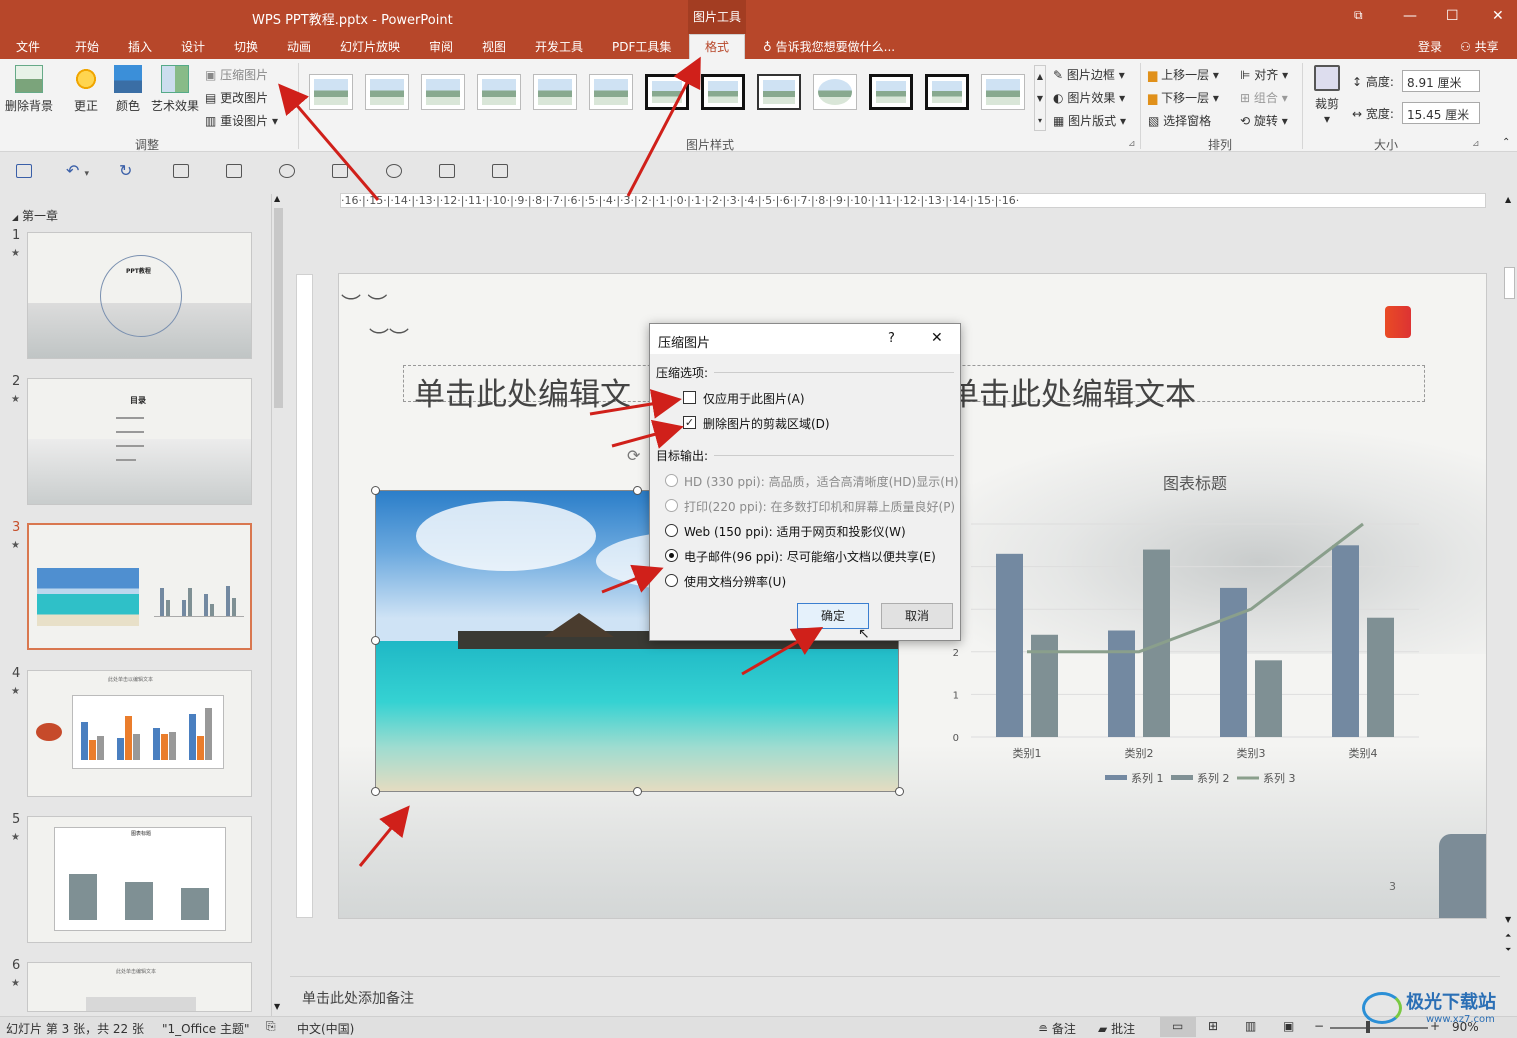 This screenshot has height=1038, width=1517. What do you see at coordinates (1476, 144) in the screenshot?
I see `size-launcher-icon: ⊿` at bounding box center [1476, 144].